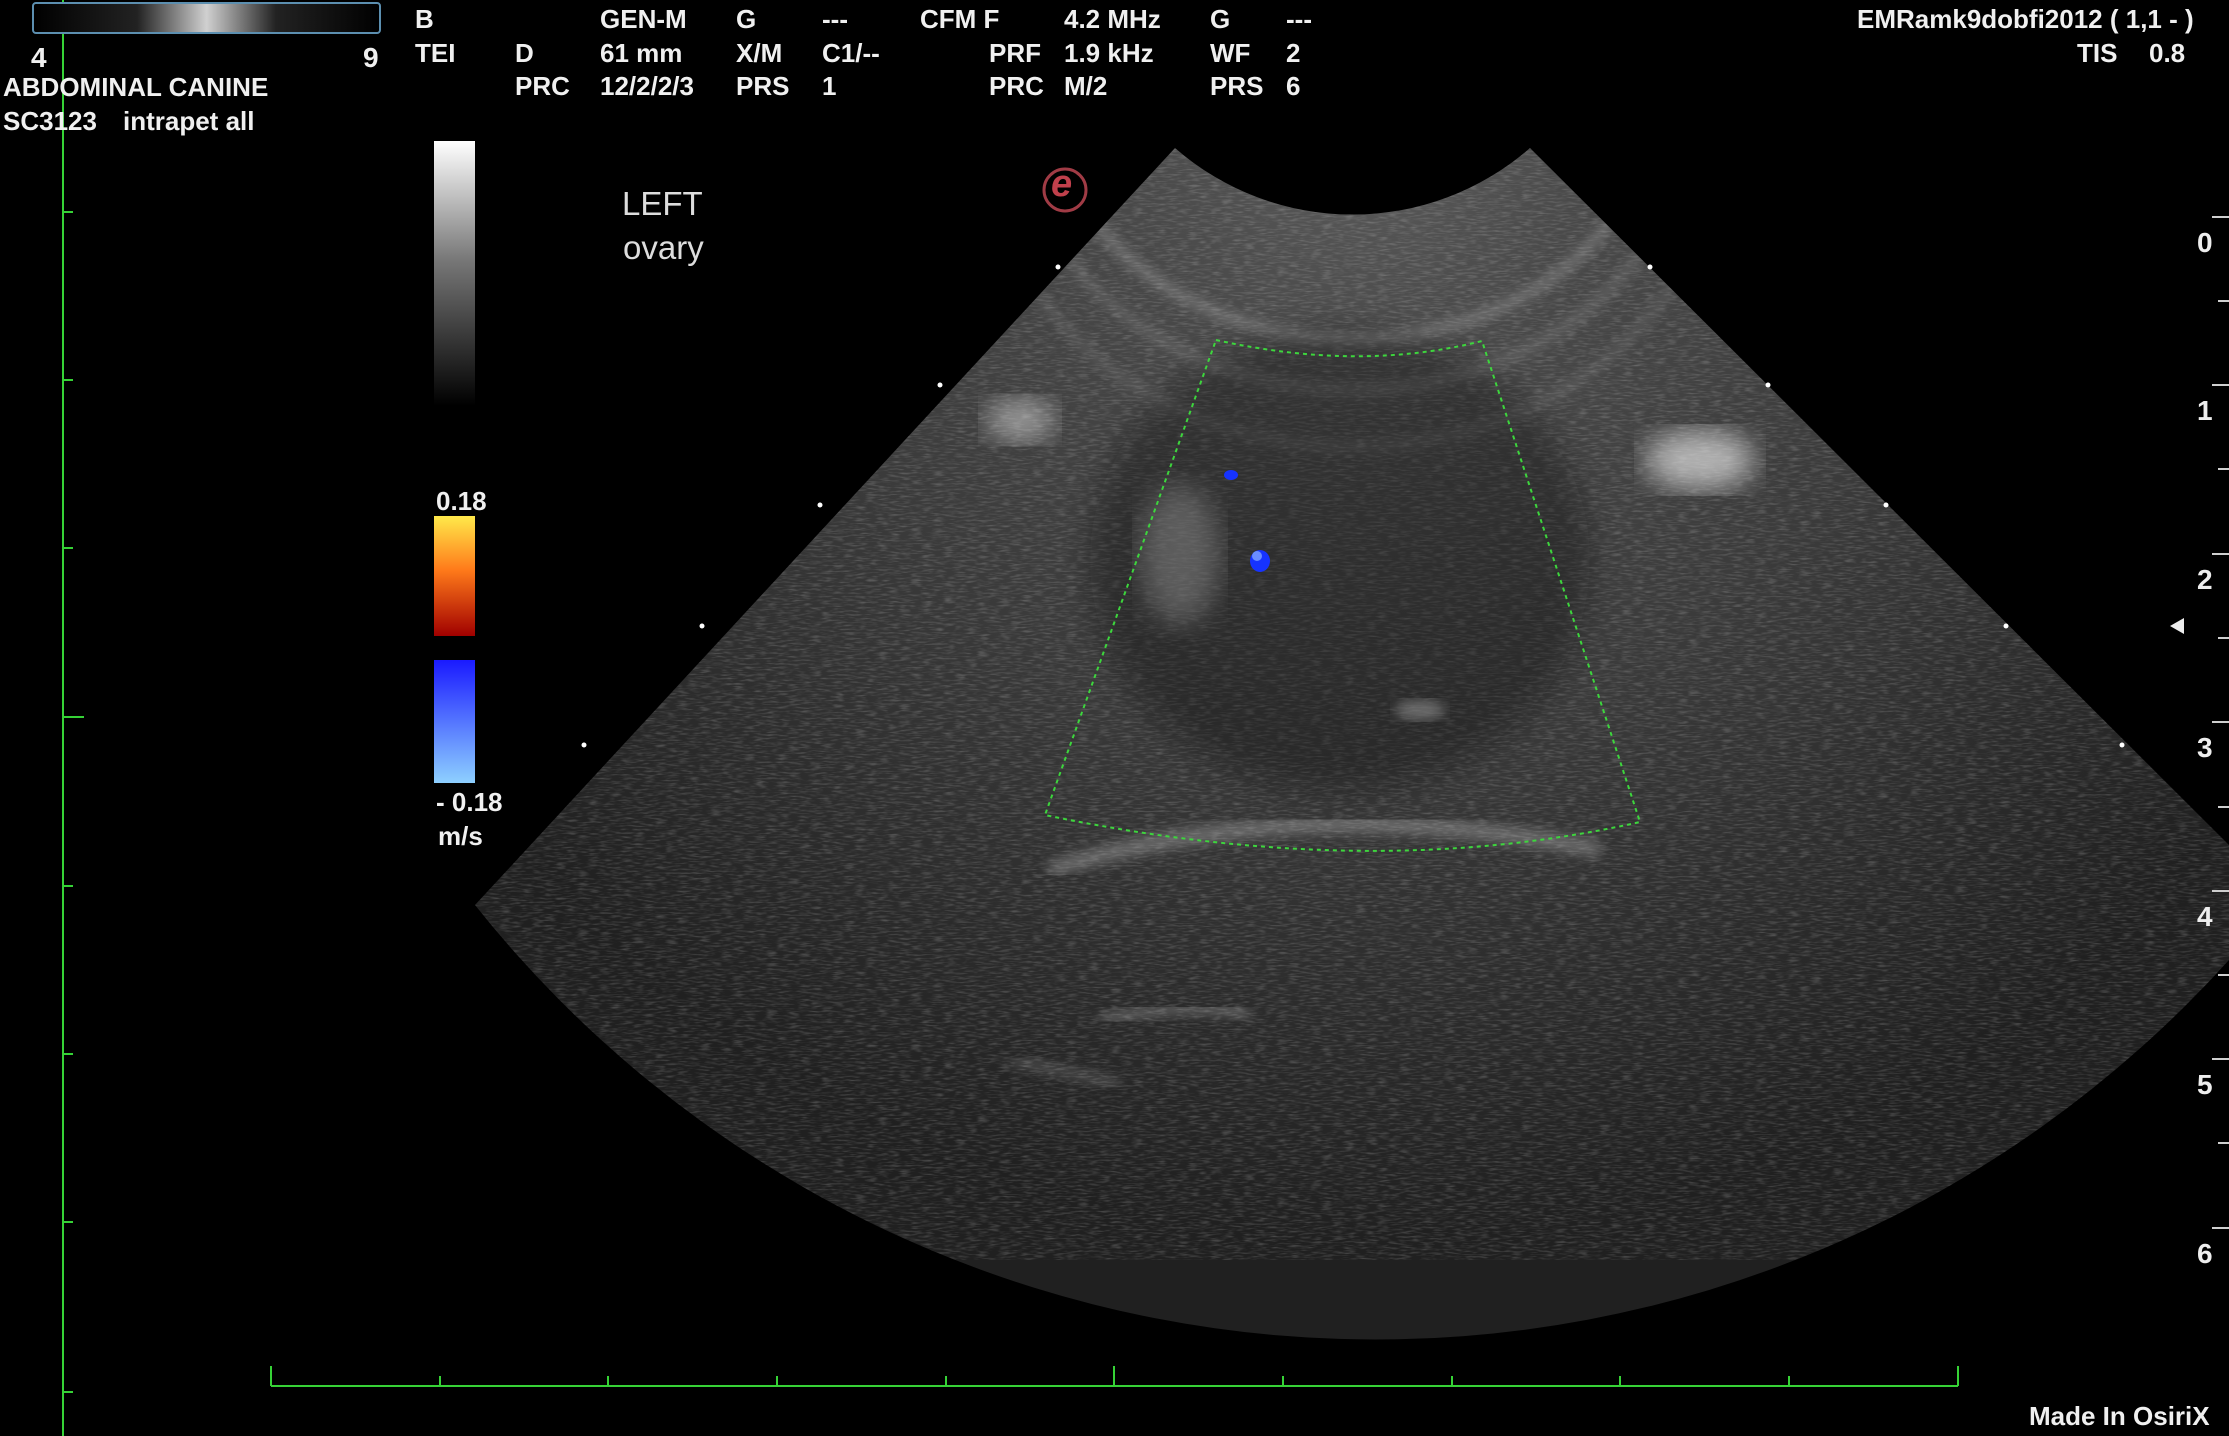 The image size is (2229, 1436). What do you see at coordinates (1293, 86) in the screenshot?
I see `param: 6` at bounding box center [1293, 86].